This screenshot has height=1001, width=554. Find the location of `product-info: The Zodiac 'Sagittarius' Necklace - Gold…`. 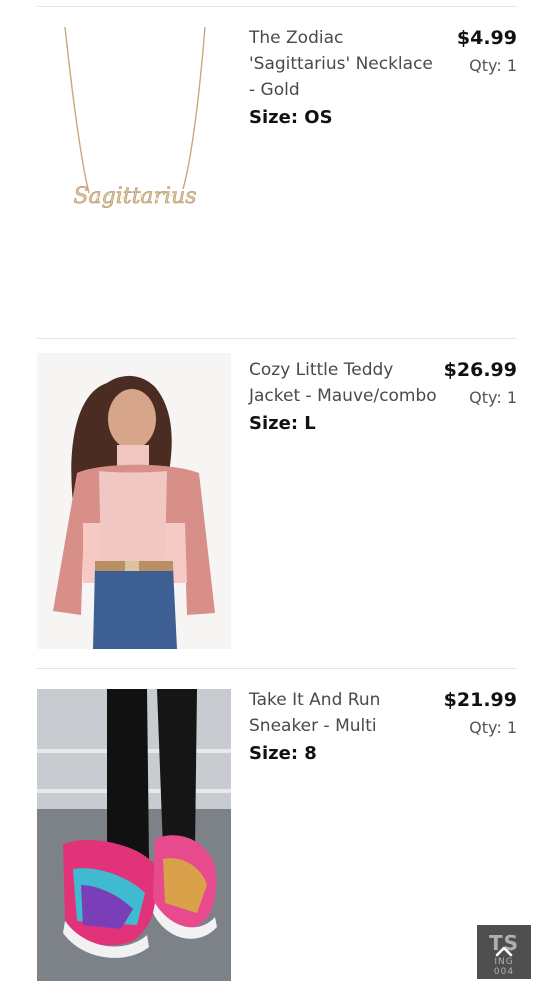

product-info: The Zodiac 'Sagittarius' Necklace - Gold… is located at coordinates (344, 78).